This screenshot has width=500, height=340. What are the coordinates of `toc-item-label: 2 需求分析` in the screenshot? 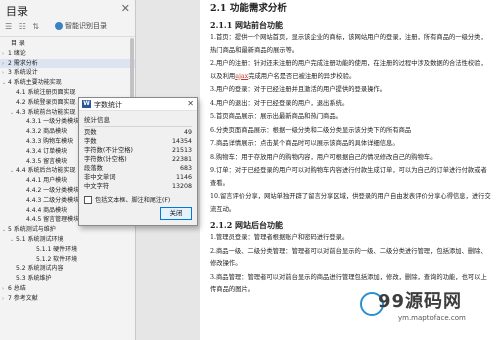 It's located at (23, 63).